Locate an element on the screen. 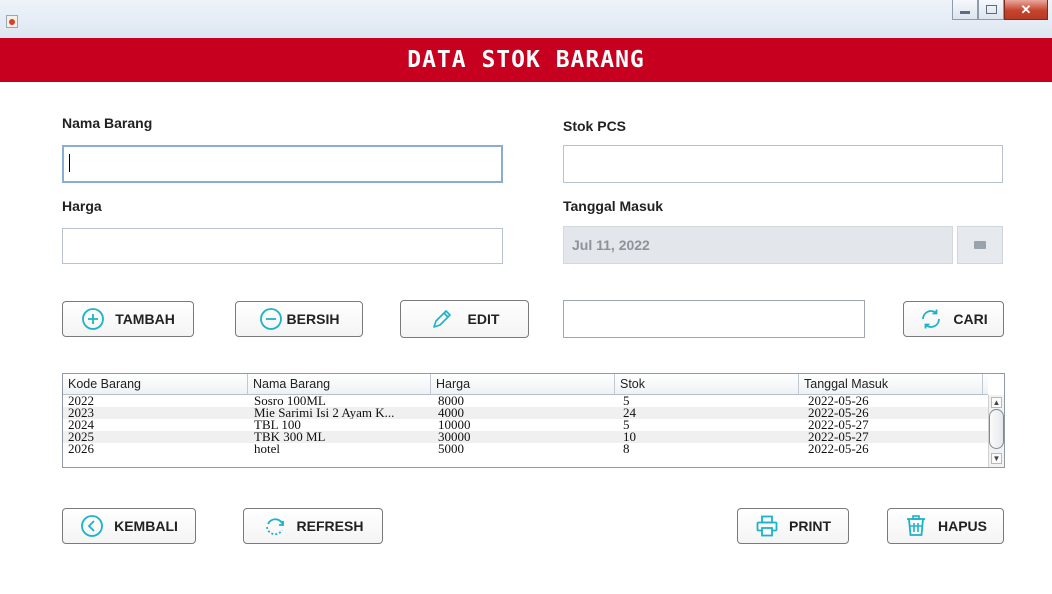 This screenshot has height=594, width=1052. window-controls: ✕ is located at coordinates (1000, 11).